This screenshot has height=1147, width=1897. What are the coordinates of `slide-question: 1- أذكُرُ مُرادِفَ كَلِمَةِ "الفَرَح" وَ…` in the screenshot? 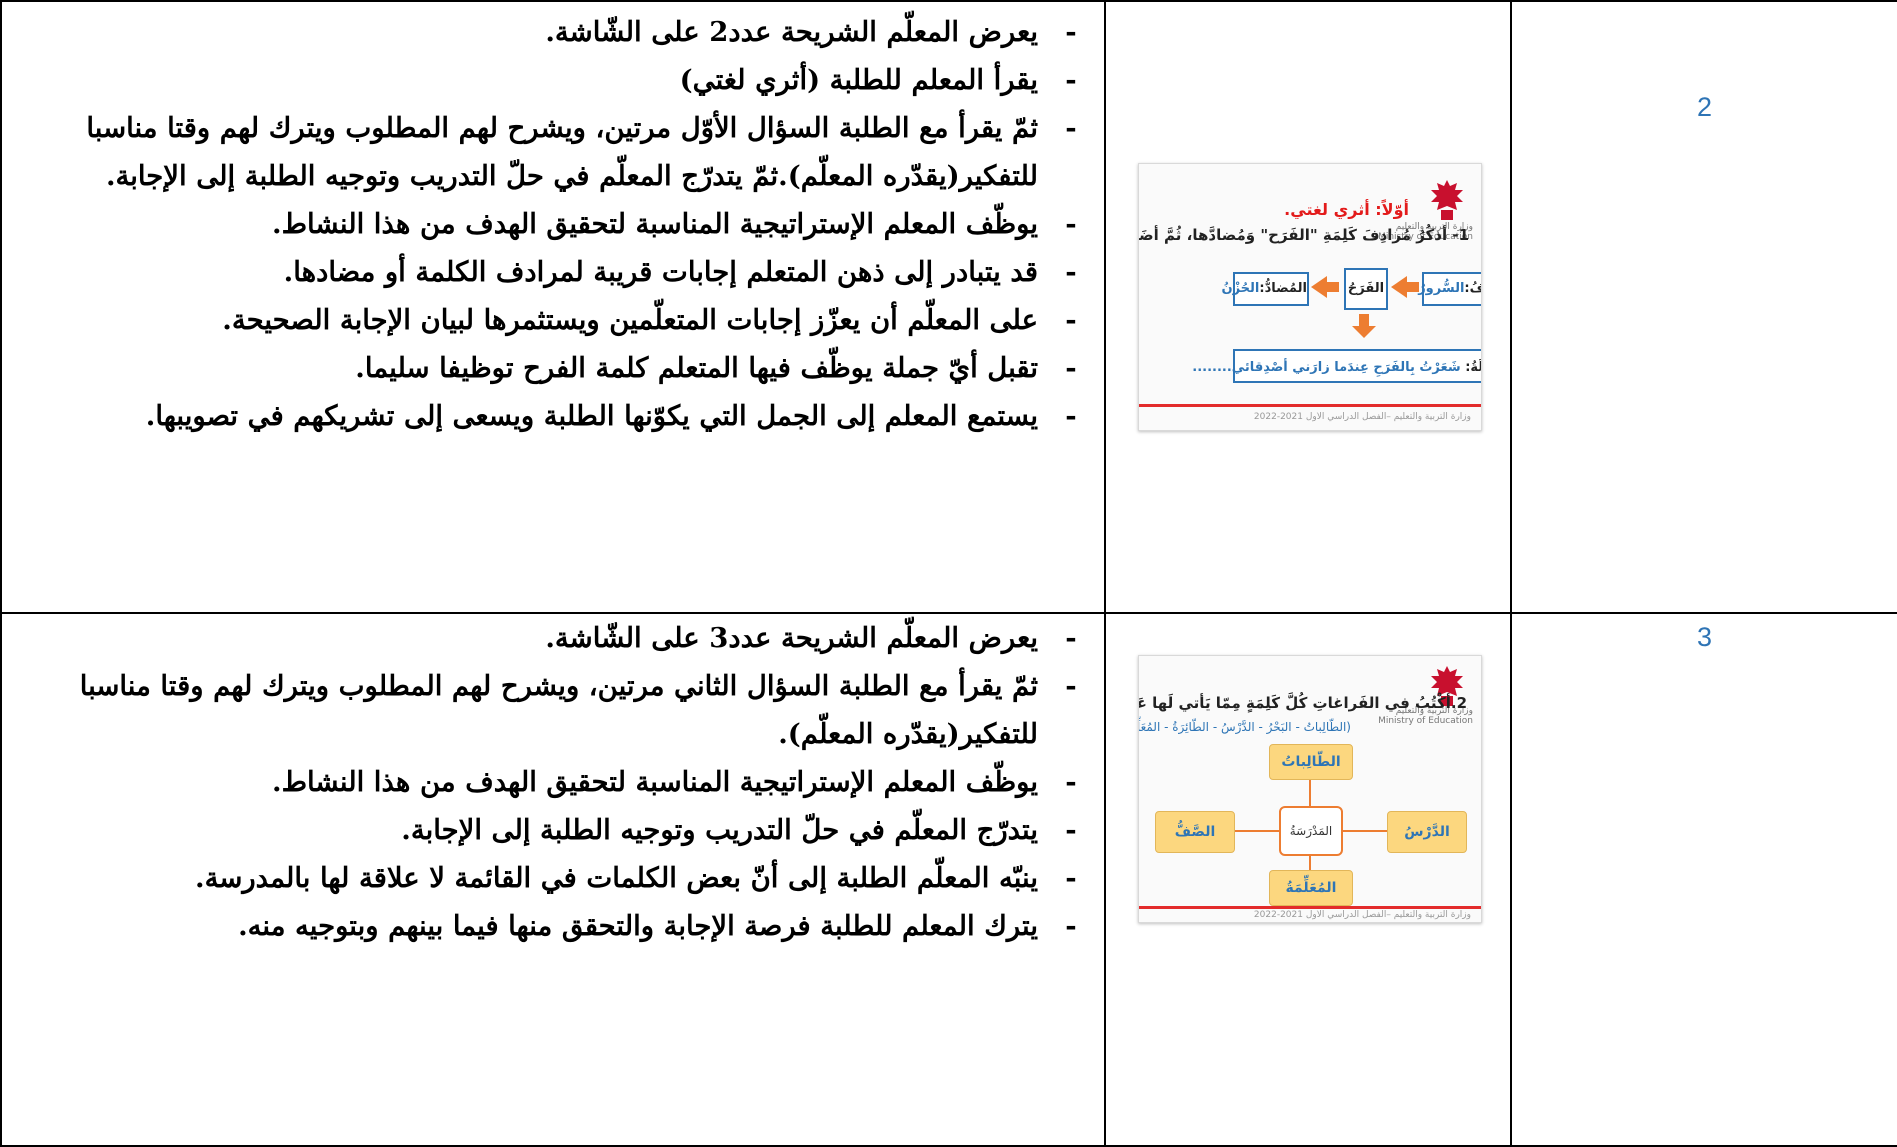 It's located at (1304, 235).